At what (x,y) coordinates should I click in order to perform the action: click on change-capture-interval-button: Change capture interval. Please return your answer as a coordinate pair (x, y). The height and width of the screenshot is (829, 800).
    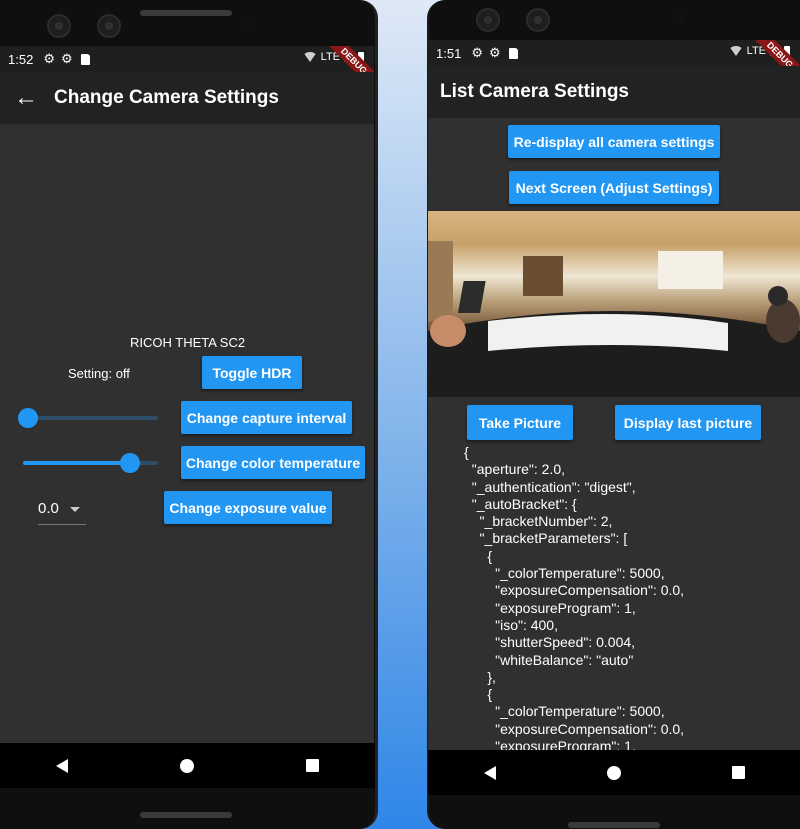
    Looking at the image, I should click on (266, 417).